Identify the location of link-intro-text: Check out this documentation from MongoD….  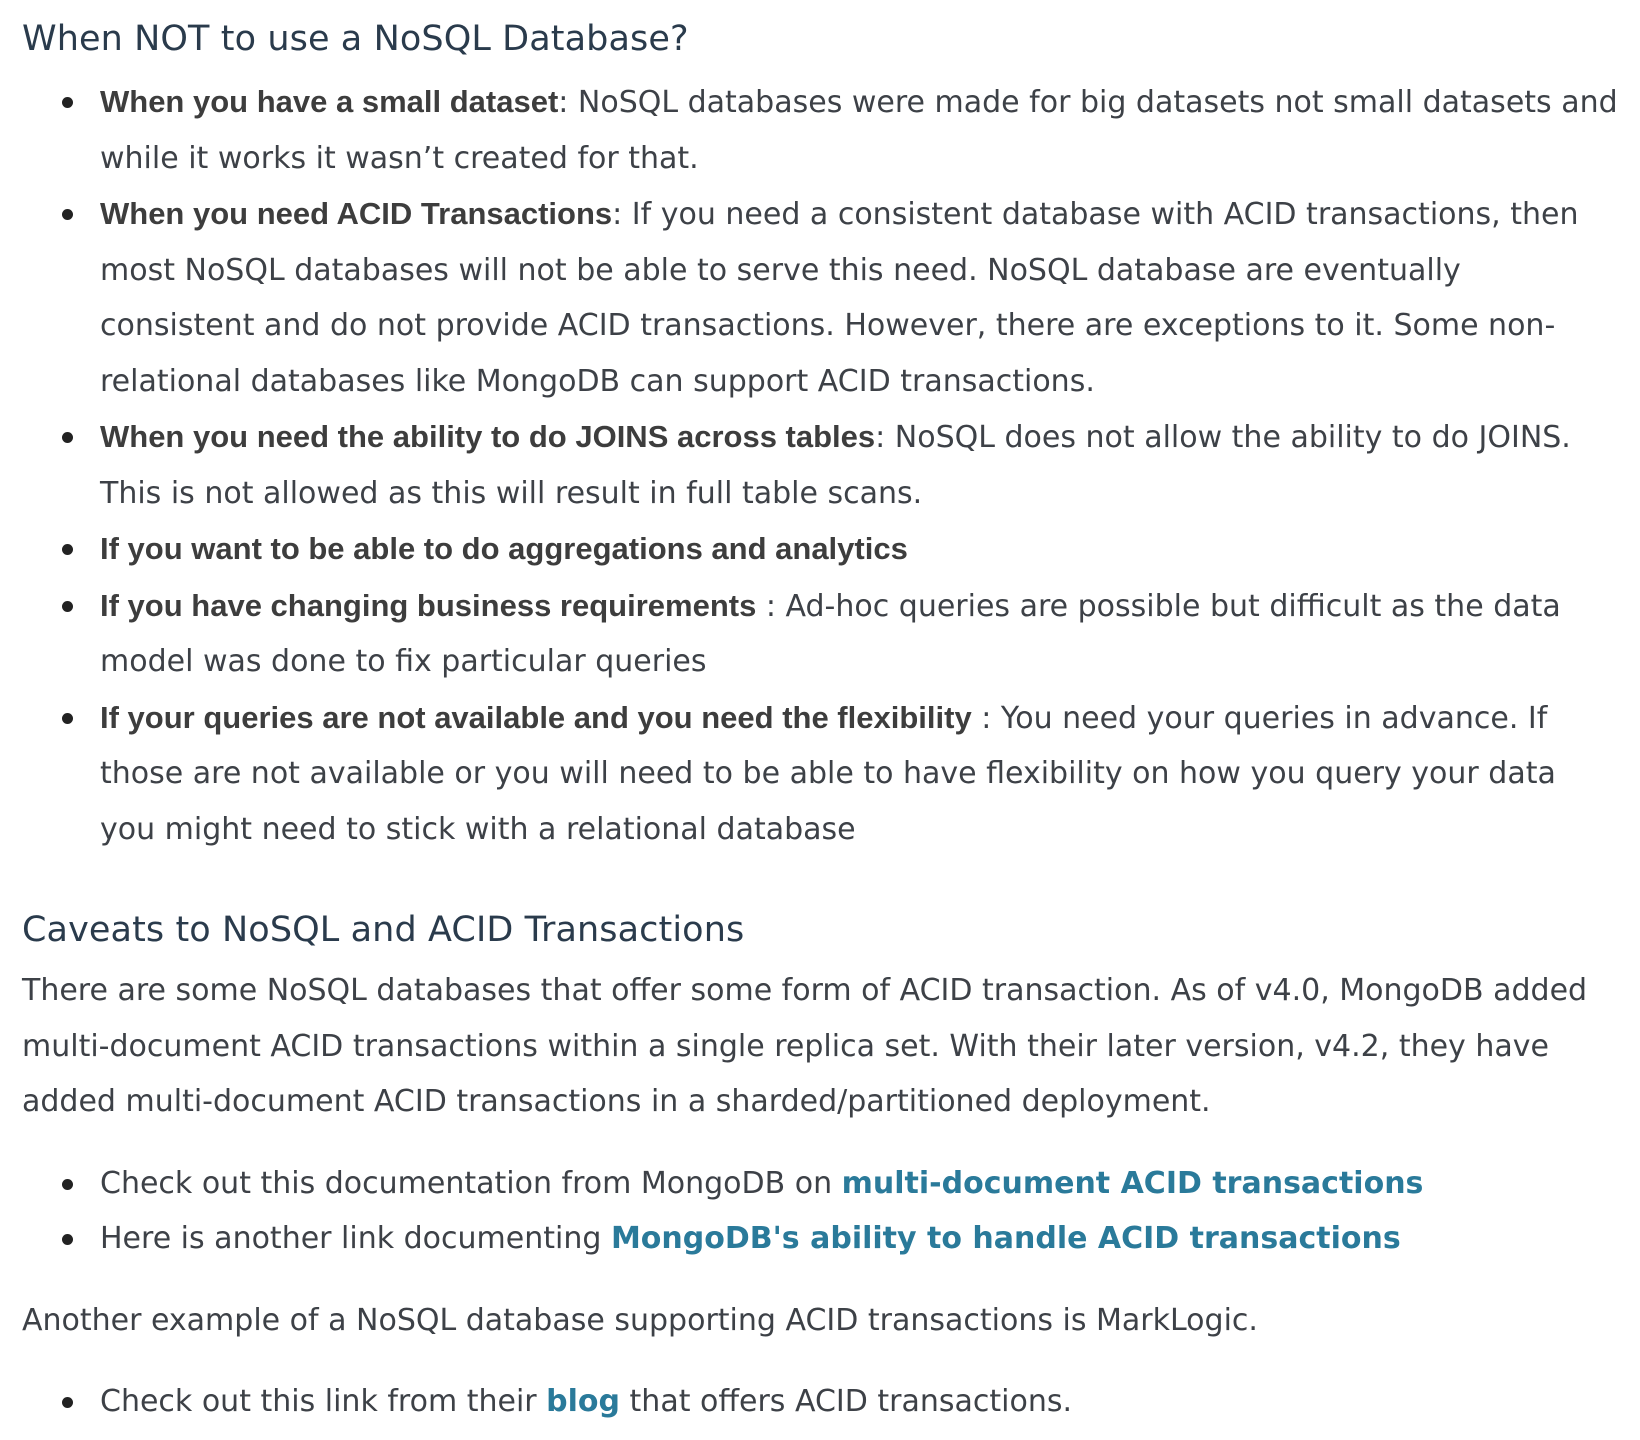
(471, 1183).